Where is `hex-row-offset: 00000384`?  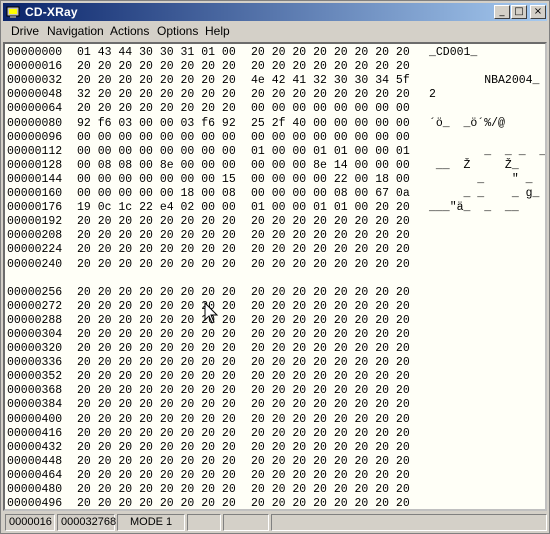 hex-row-offset: 00000384 is located at coordinates (35, 405).